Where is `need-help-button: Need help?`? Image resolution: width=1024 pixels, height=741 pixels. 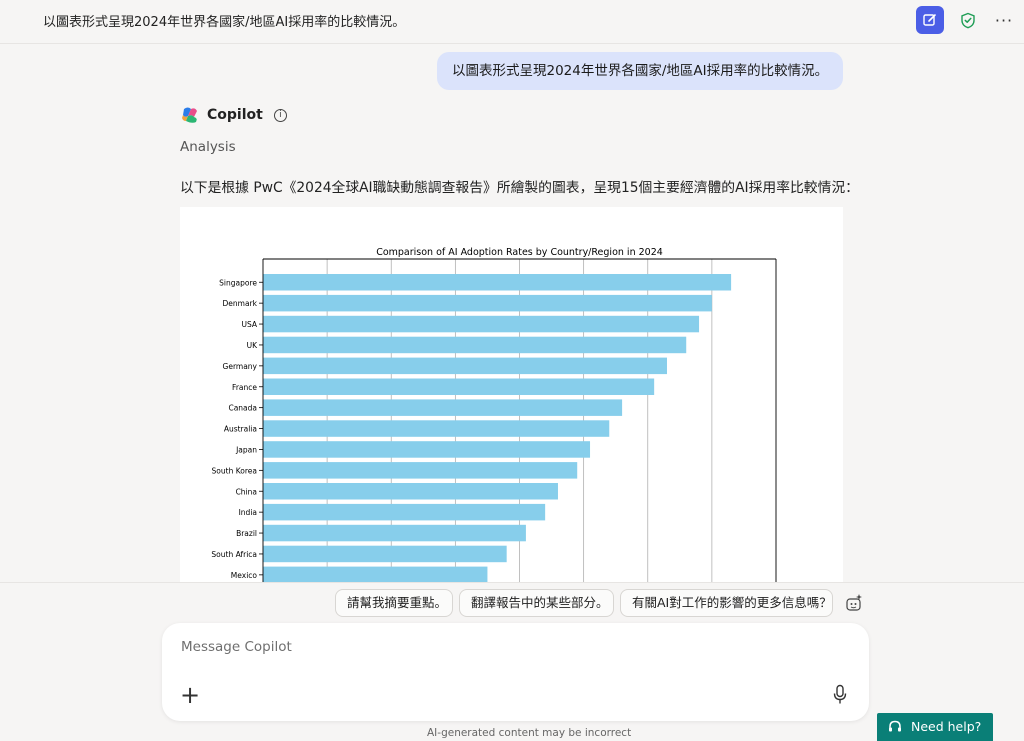 need-help-button: Need help? is located at coordinates (935, 727).